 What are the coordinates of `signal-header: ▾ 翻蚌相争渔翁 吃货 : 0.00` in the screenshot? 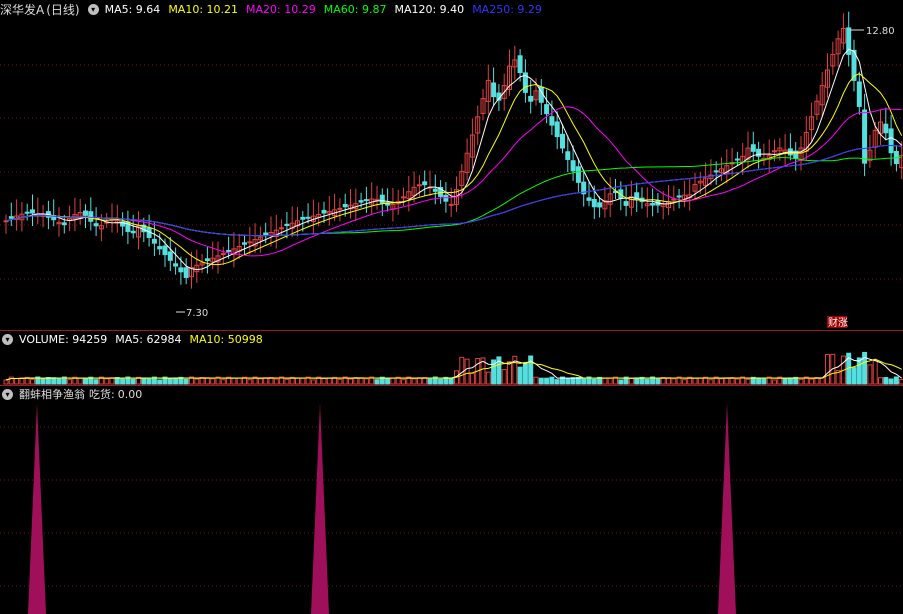 It's located at (74, 394).